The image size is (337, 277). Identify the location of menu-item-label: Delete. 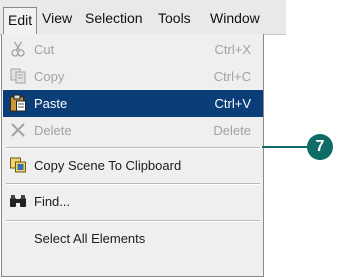
(53, 130).